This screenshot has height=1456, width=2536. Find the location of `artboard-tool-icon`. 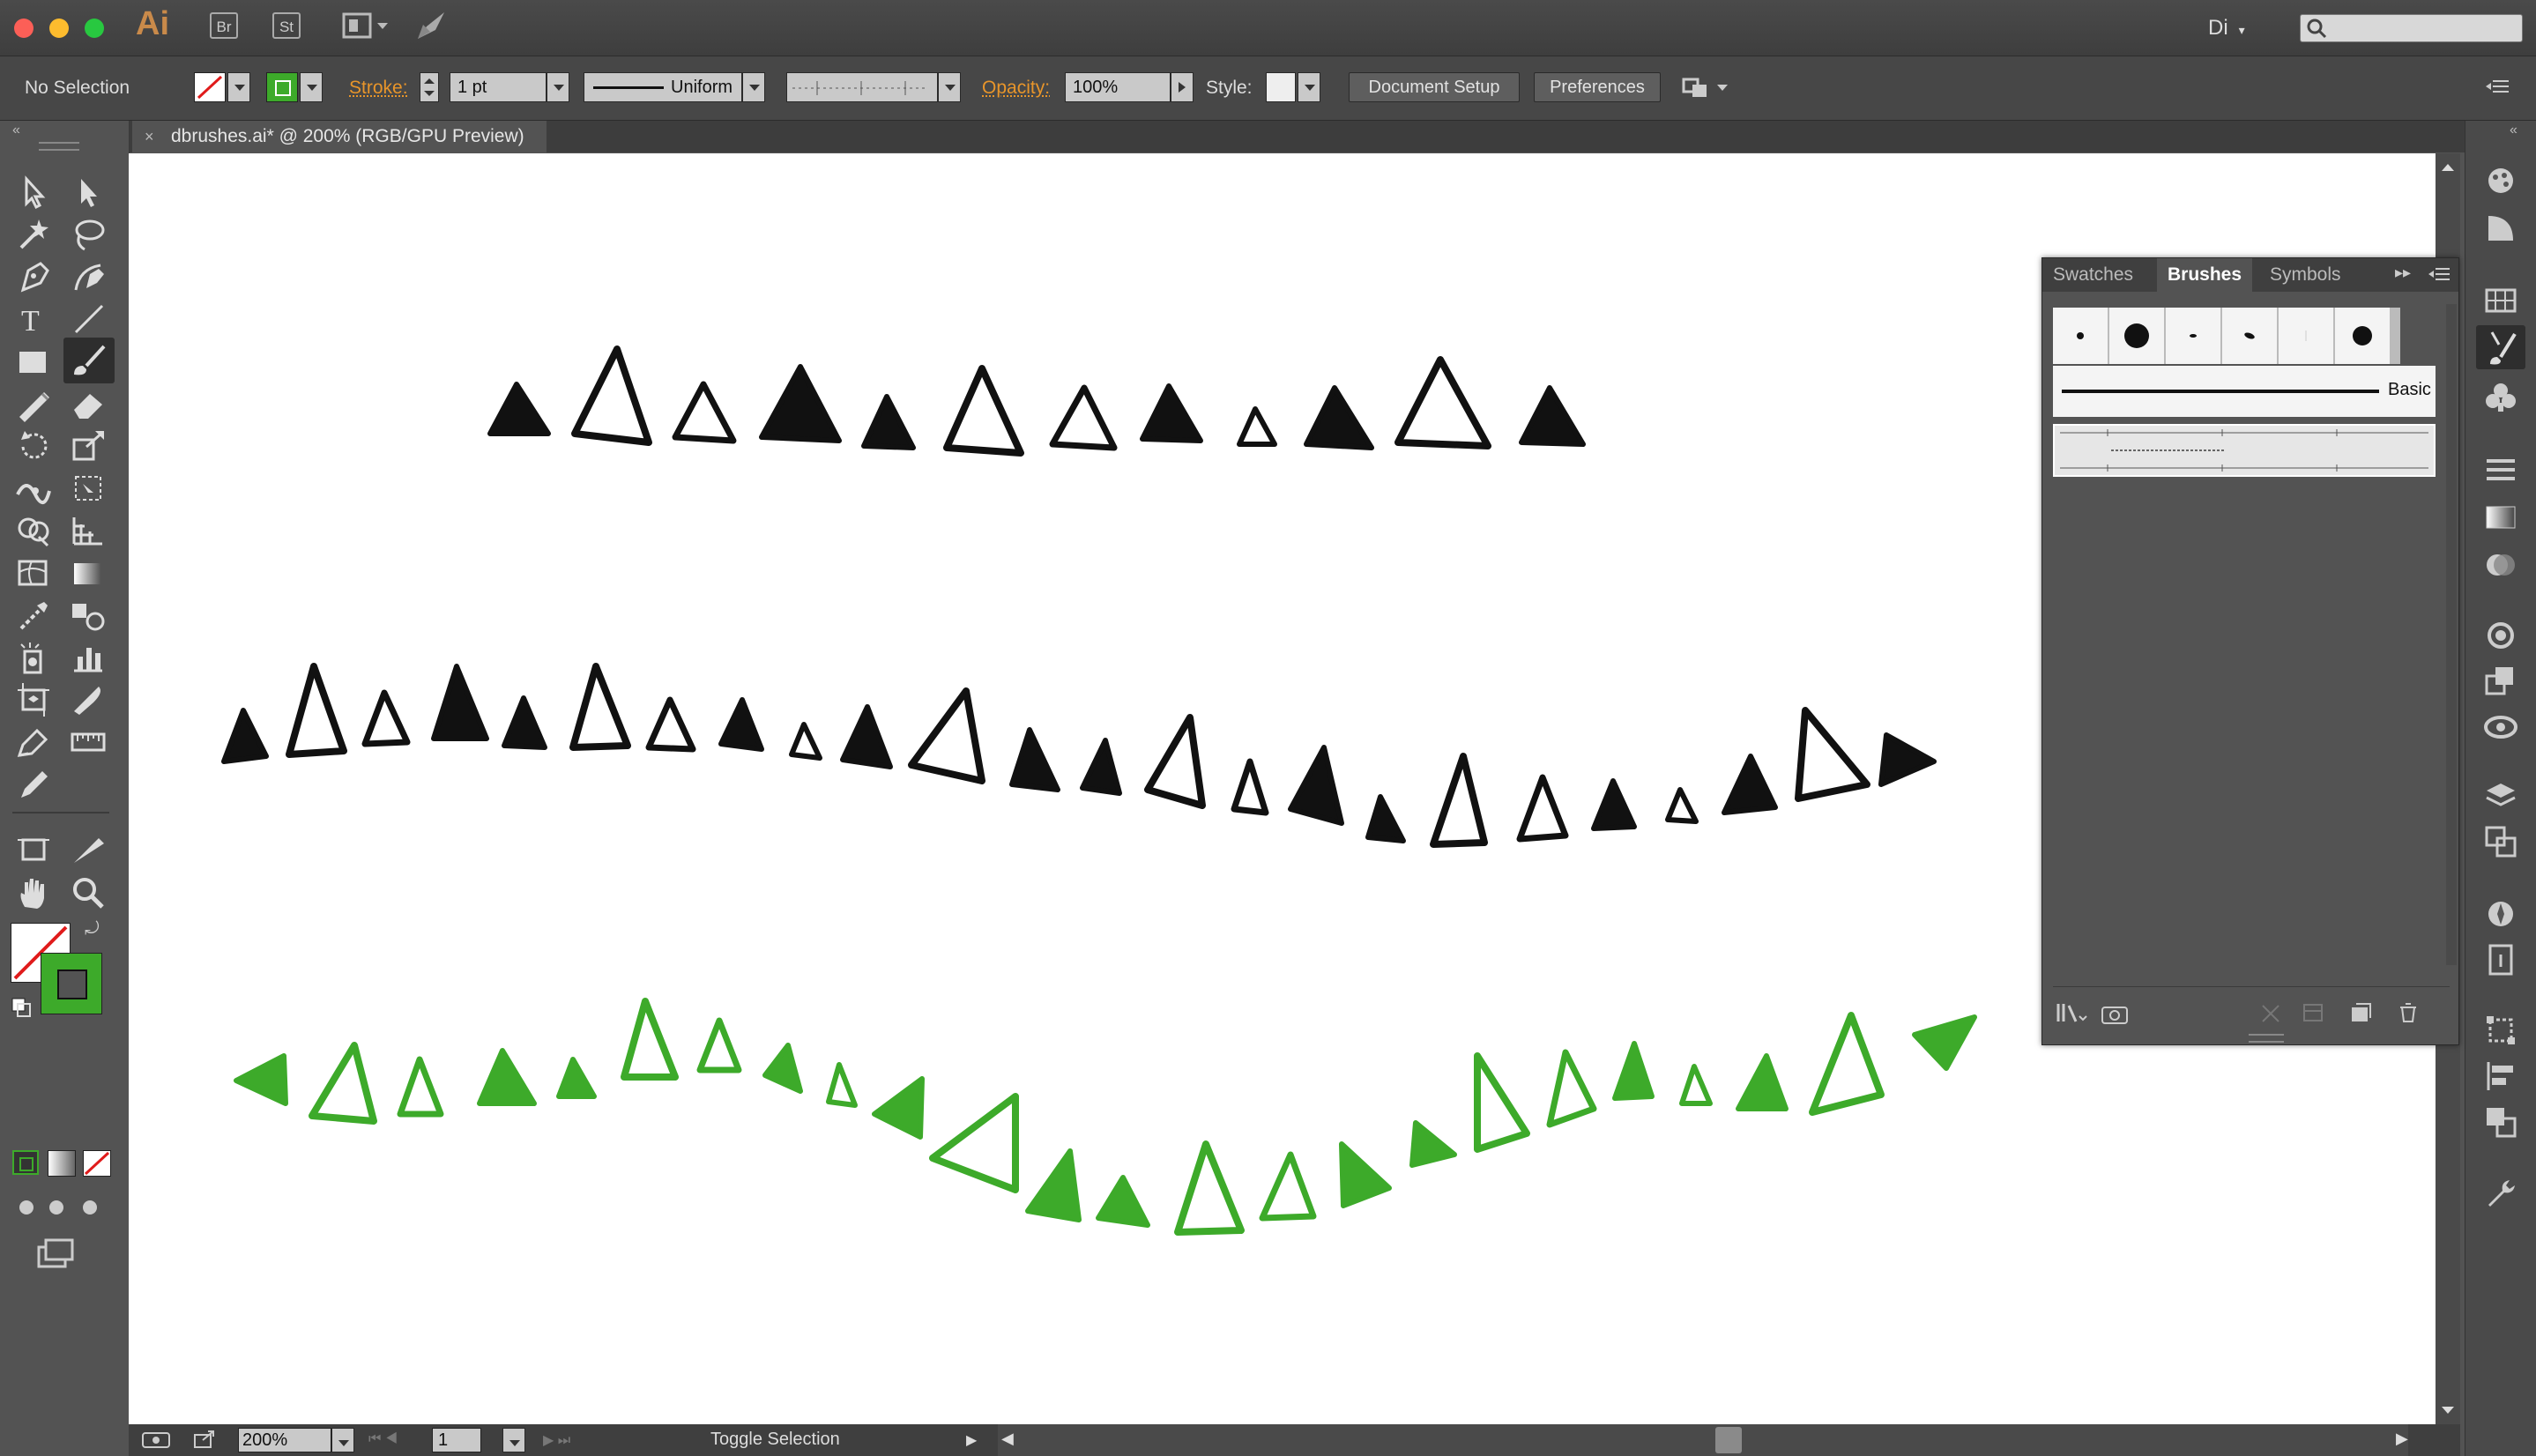

artboard-tool-icon is located at coordinates (34, 700).